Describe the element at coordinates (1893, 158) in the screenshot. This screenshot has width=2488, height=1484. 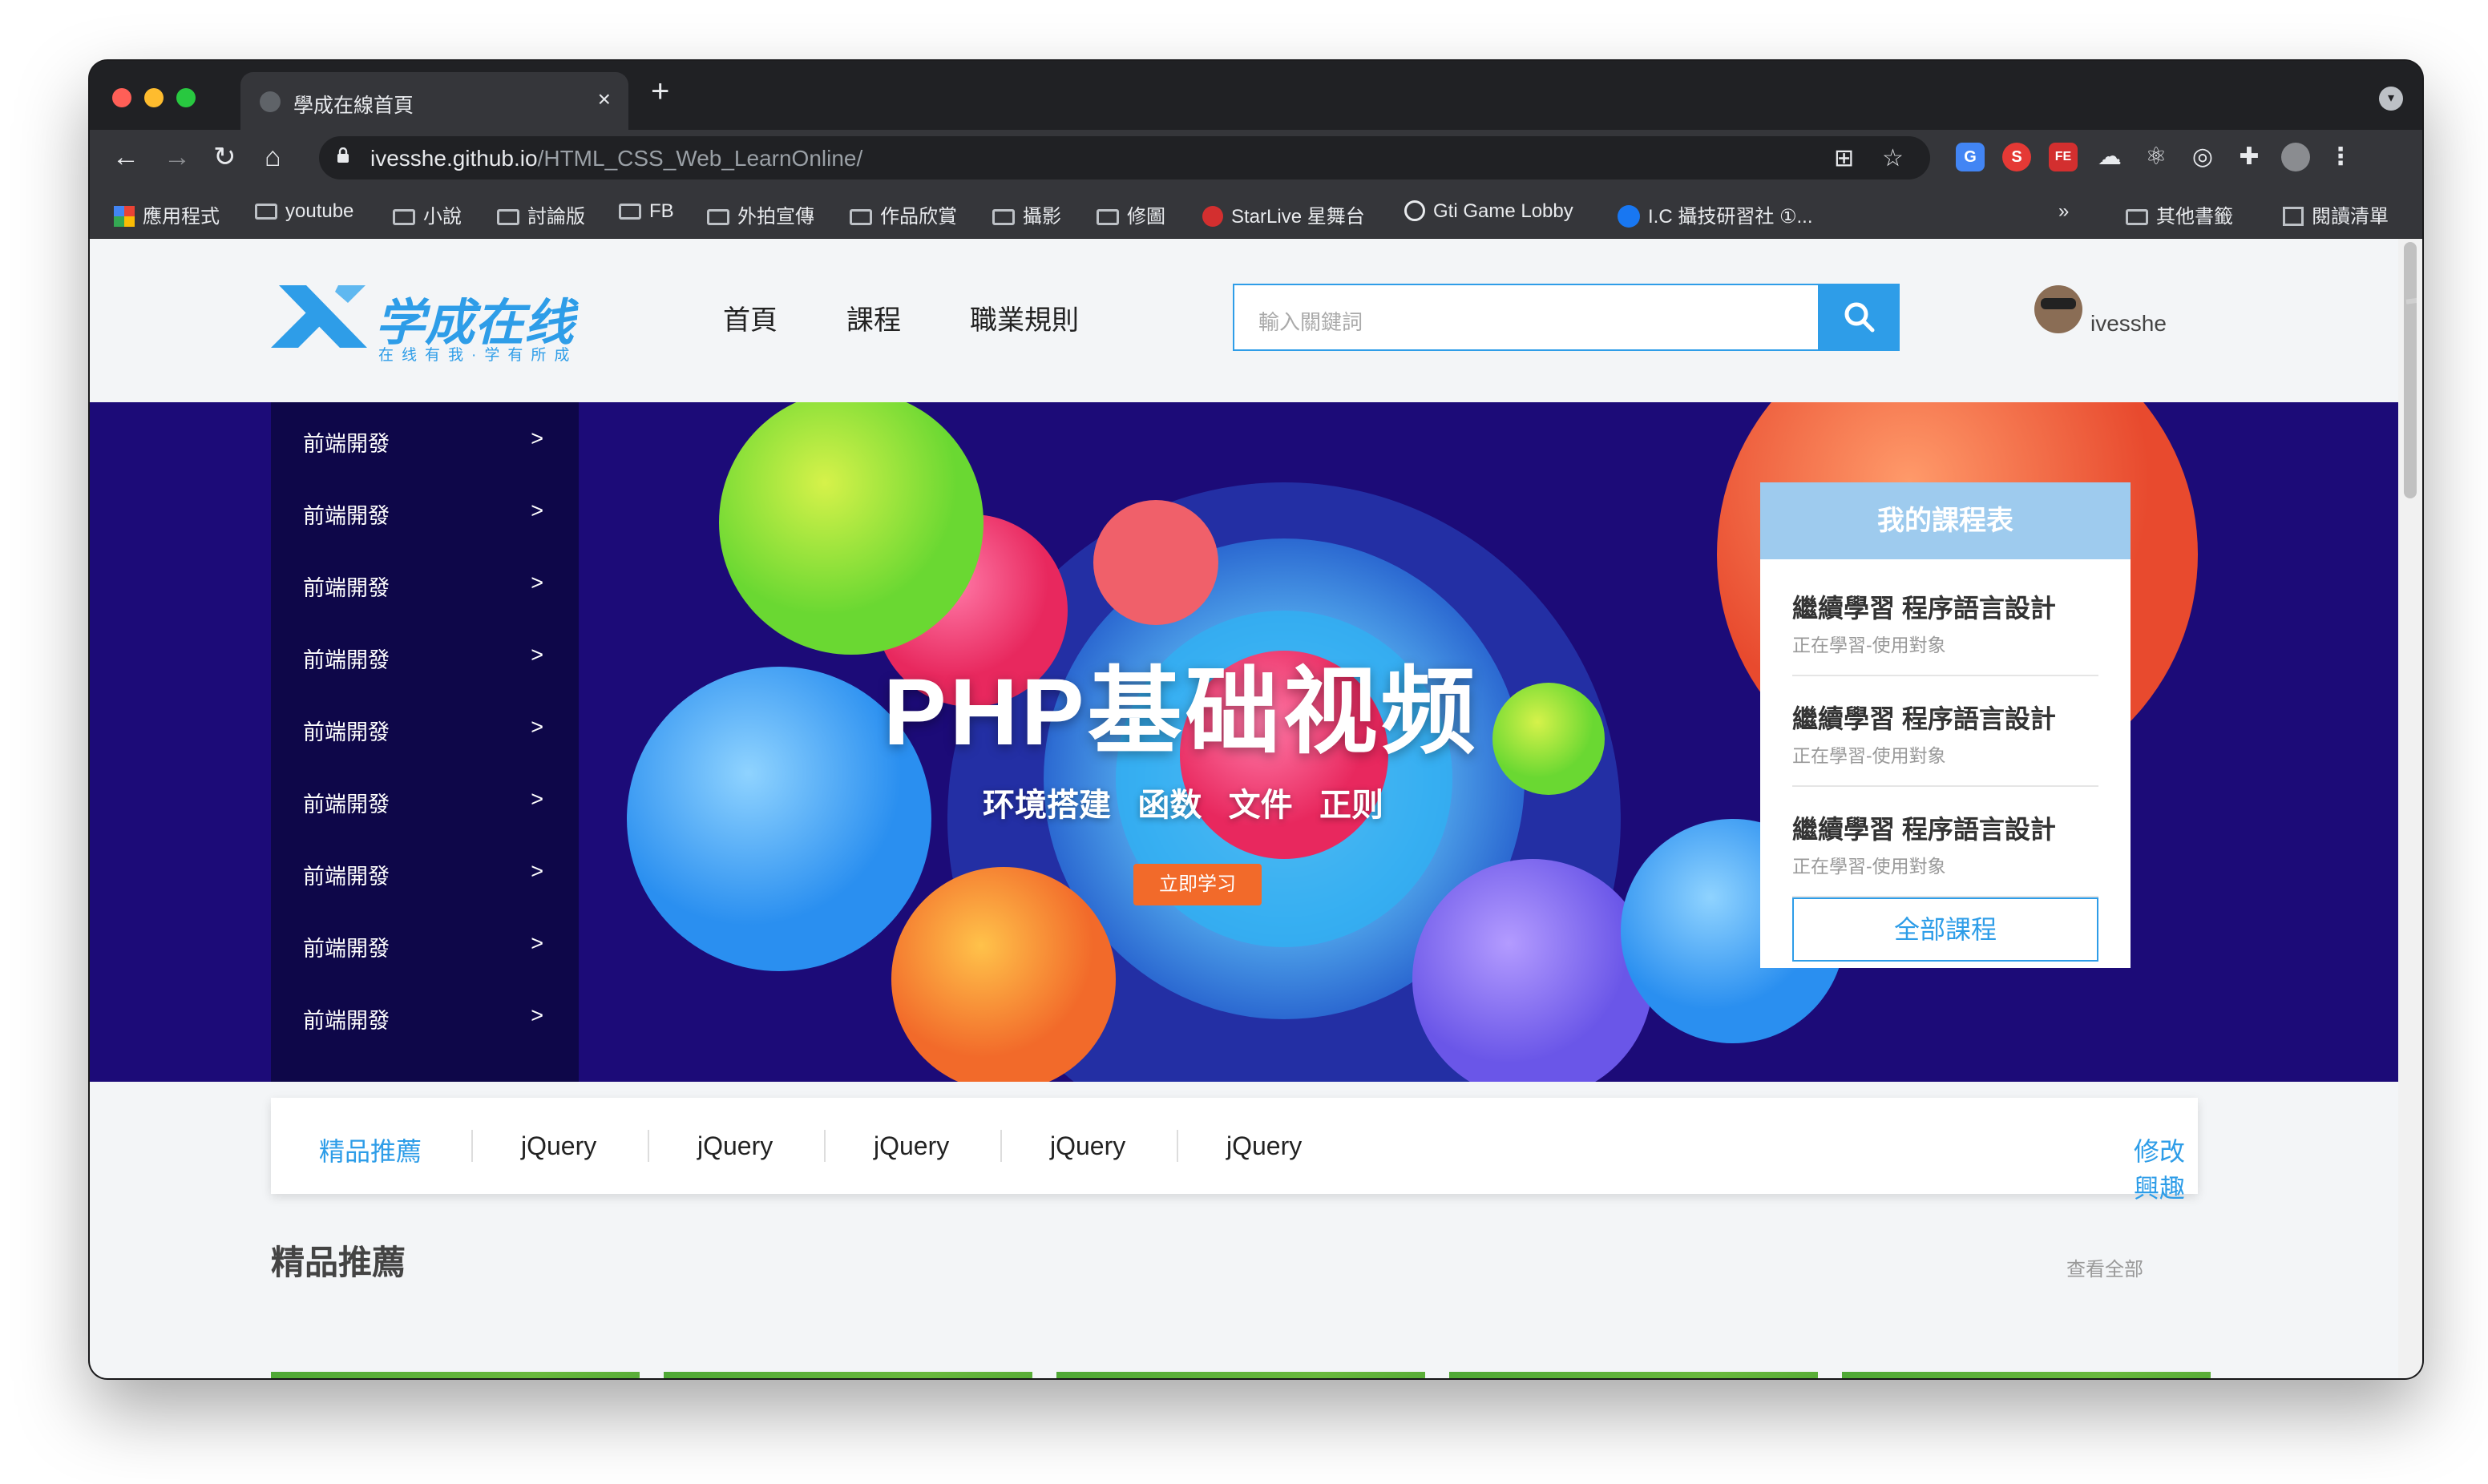
I see `bookmark-star-icon: ☆` at that location.